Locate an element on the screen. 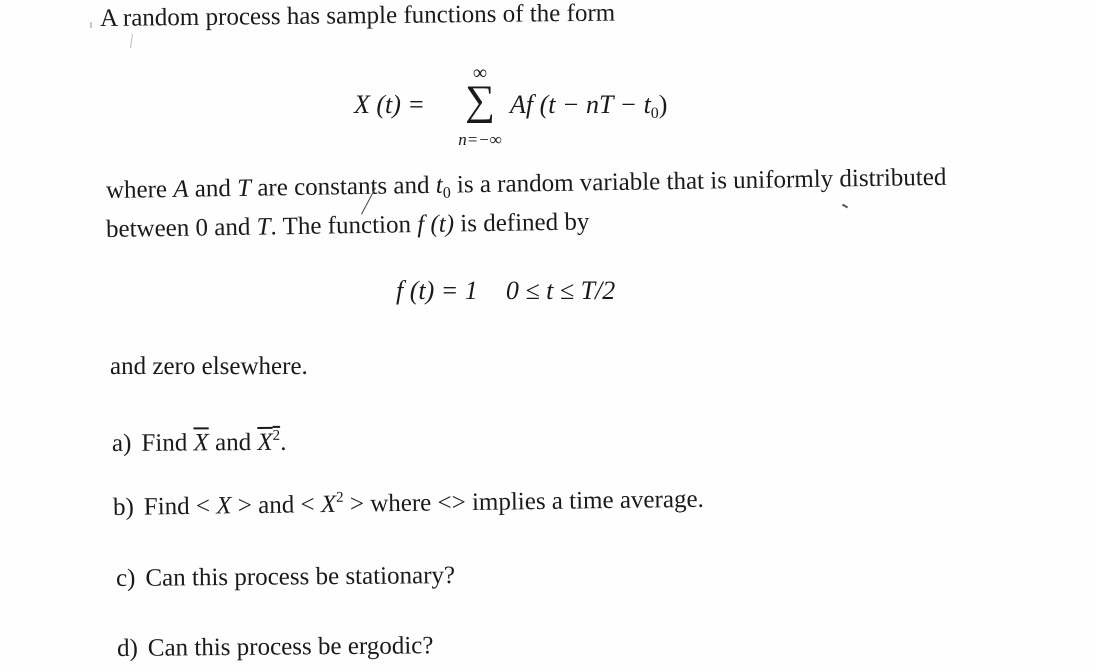  question-d: d) Can this process be ergodic? is located at coordinates (275, 647).